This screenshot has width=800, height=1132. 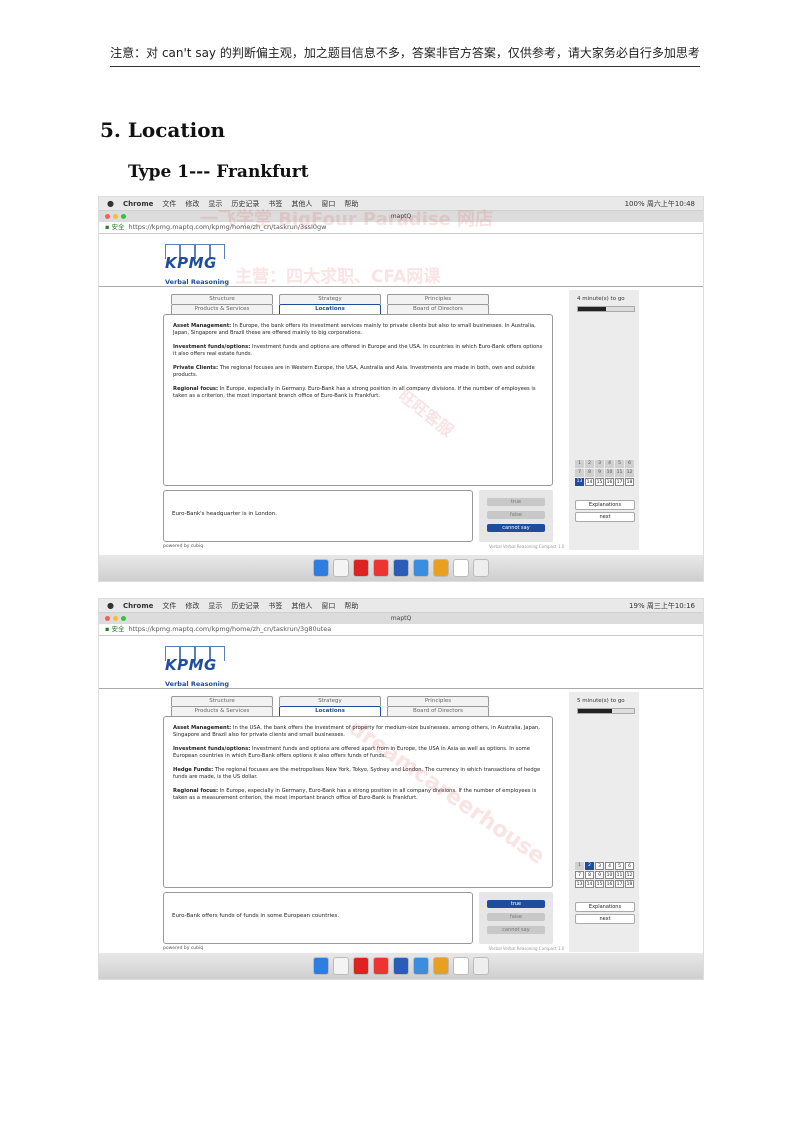 What do you see at coordinates (110, 605) in the screenshot?
I see `apple-icon: ●` at bounding box center [110, 605].